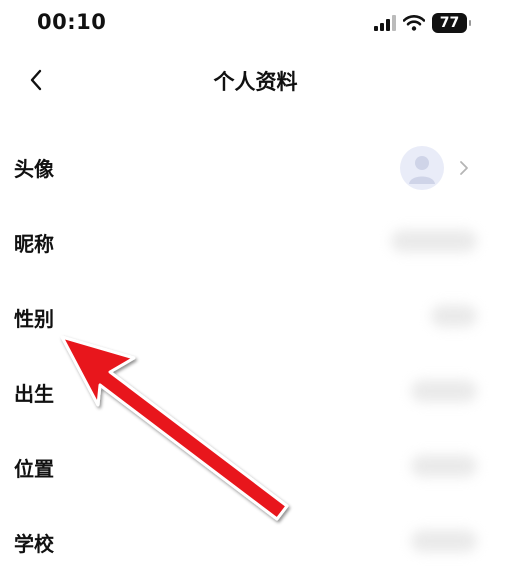 This screenshot has width=511, height=580. I want to click on battery-icon: 77, so click(451, 23).